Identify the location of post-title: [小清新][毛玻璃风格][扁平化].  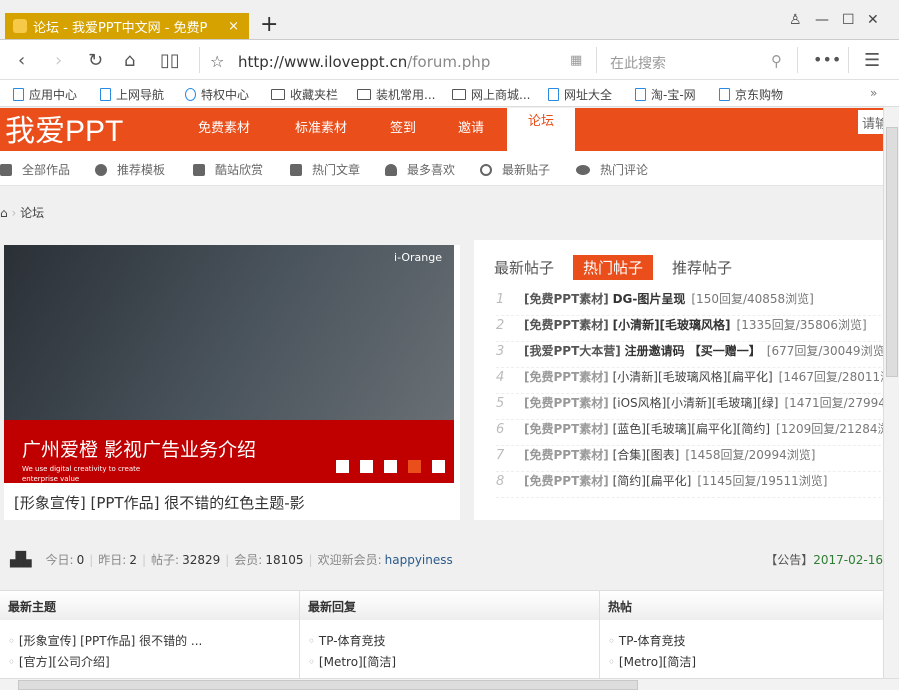
(693, 377).